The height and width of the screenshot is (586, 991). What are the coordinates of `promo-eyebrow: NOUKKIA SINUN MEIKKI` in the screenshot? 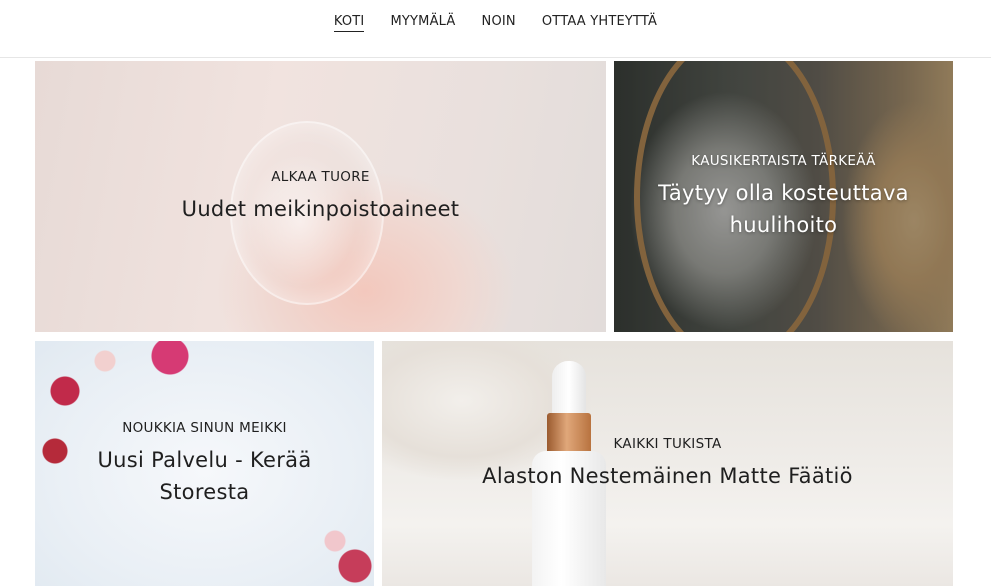 It's located at (204, 427).